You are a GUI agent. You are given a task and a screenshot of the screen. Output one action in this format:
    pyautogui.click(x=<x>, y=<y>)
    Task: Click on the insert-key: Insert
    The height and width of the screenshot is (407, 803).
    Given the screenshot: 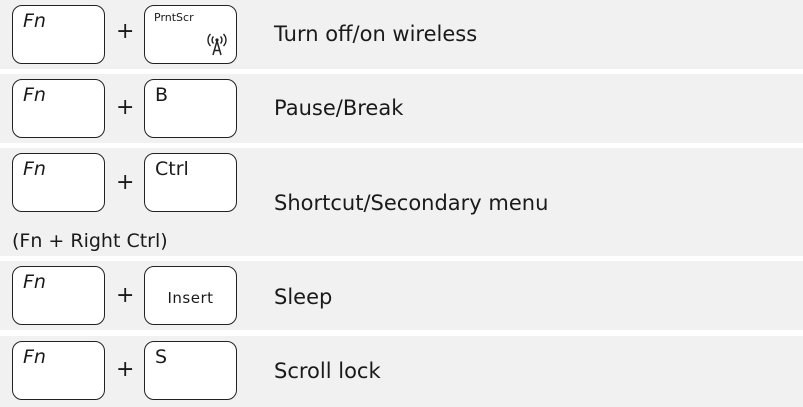 What is the action you would take?
    pyautogui.click(x=190, y=295)
    